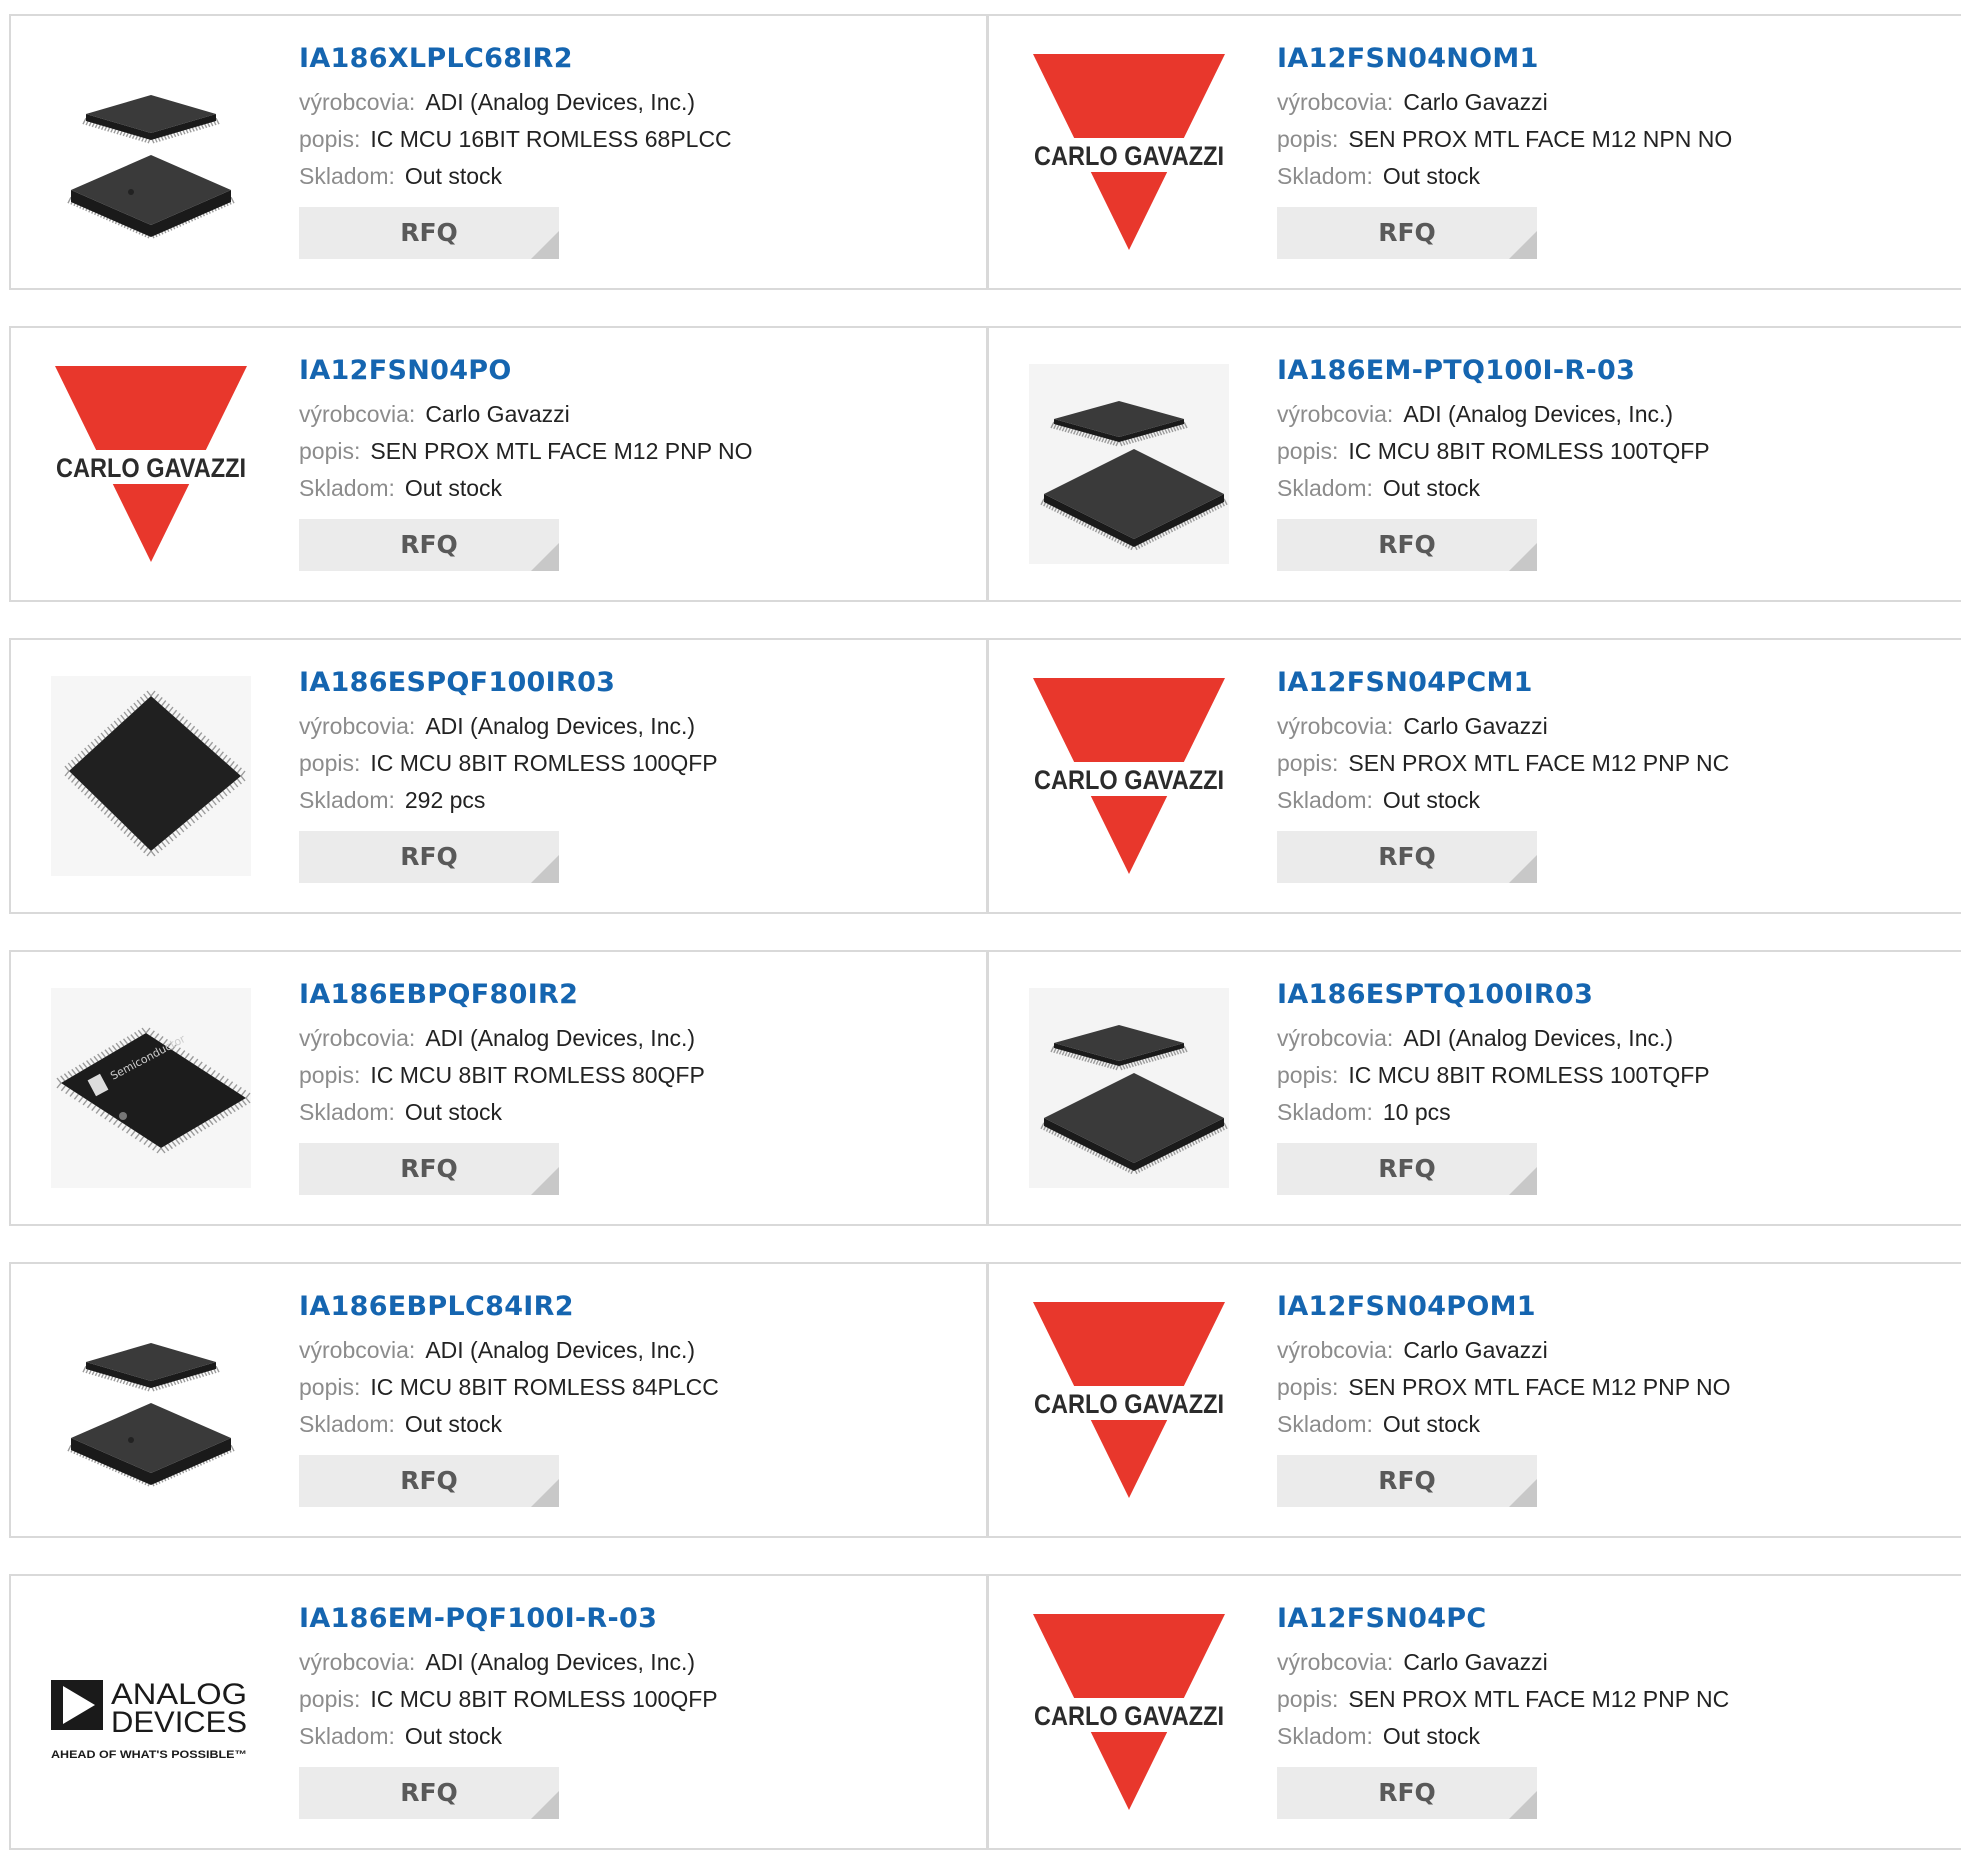 Image resolution: width=1961 pixels, height=1850 pixels. I want to click on description-row: popis: IC MCU 8BIT ROMLESS 84PLCC, so click(509, 1387).